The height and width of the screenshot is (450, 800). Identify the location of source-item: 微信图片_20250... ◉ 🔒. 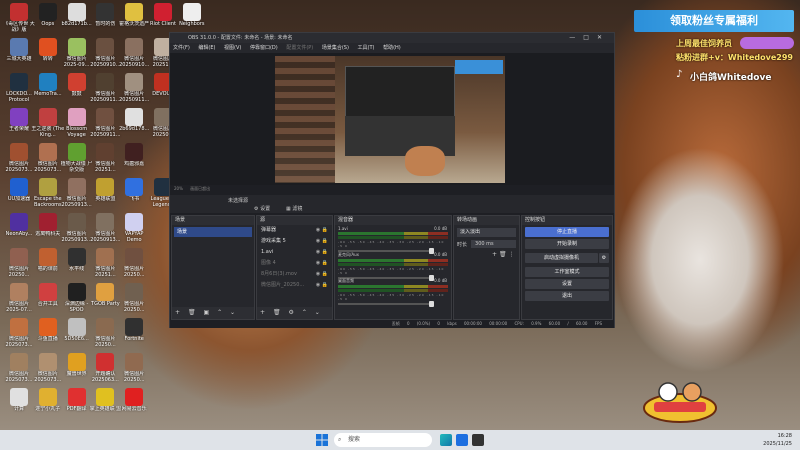
(294, 285).